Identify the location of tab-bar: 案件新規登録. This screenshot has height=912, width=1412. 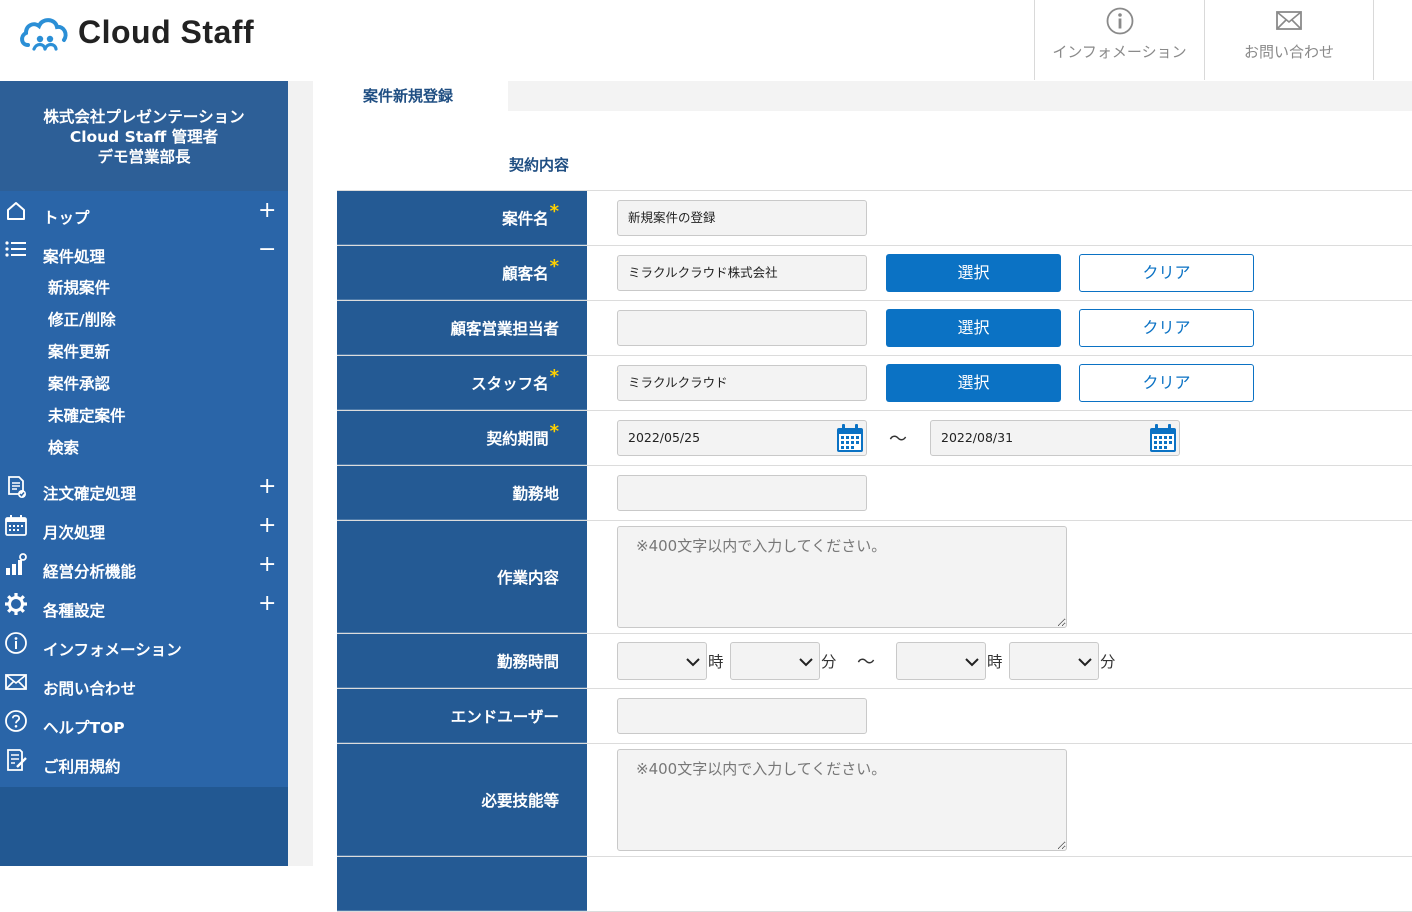
(862, 96).